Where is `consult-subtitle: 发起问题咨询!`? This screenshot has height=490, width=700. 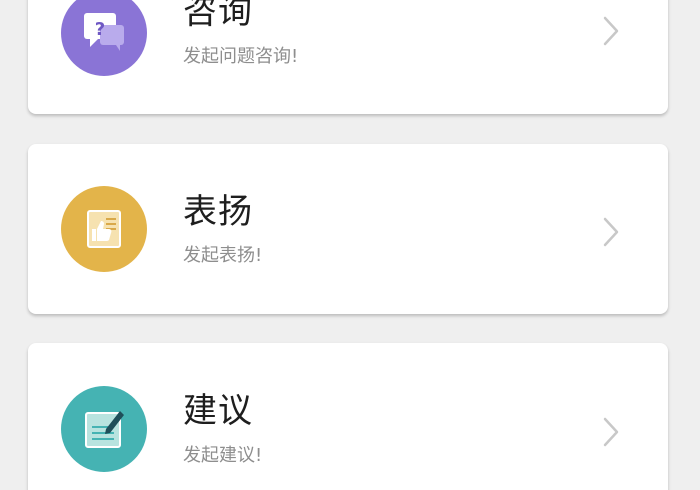 consult-subtitle: 发起问题咨询! is located at coordinates (241, 56).